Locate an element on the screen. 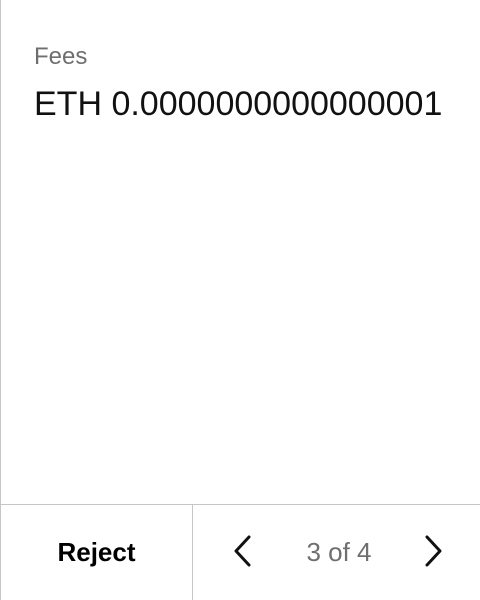 Image resolution: width=480 pixels, height=600 pixels. next-page-button is located at coordinates (433, 553).